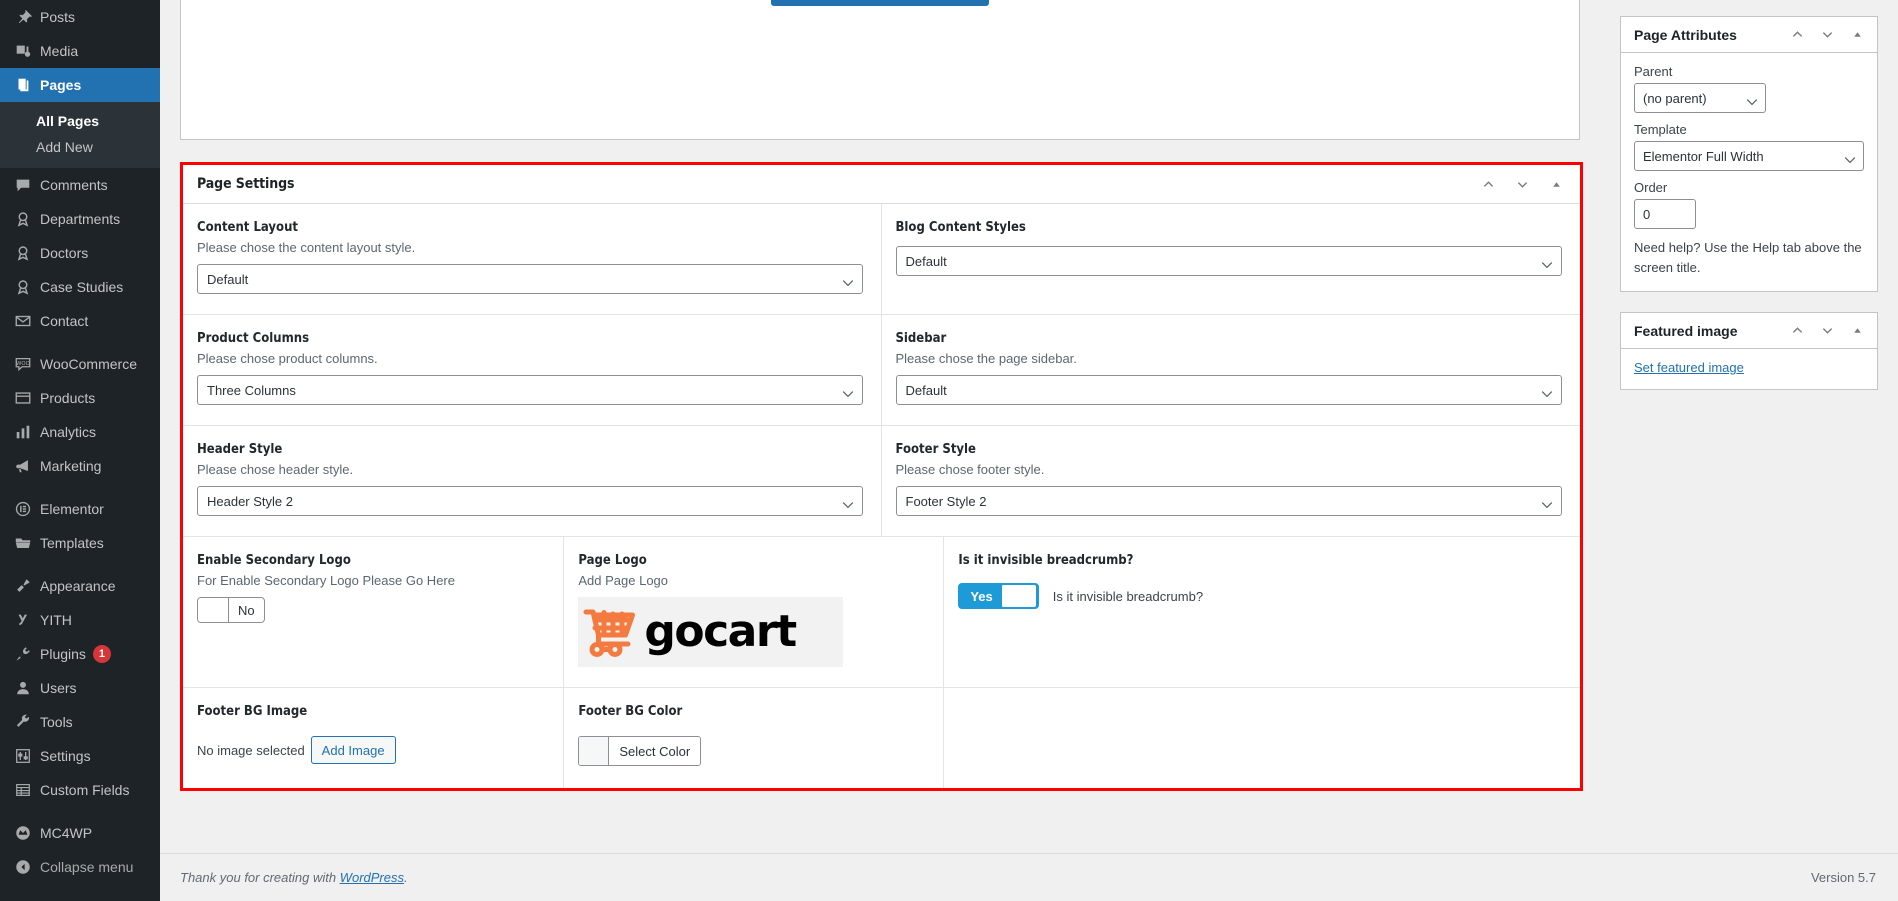 The image size is (1898, 901). What do you see at coordinates (530, 390) in the screenshot?
I see `product-columns-select: Three Columns` at bounding box center [530, 390].